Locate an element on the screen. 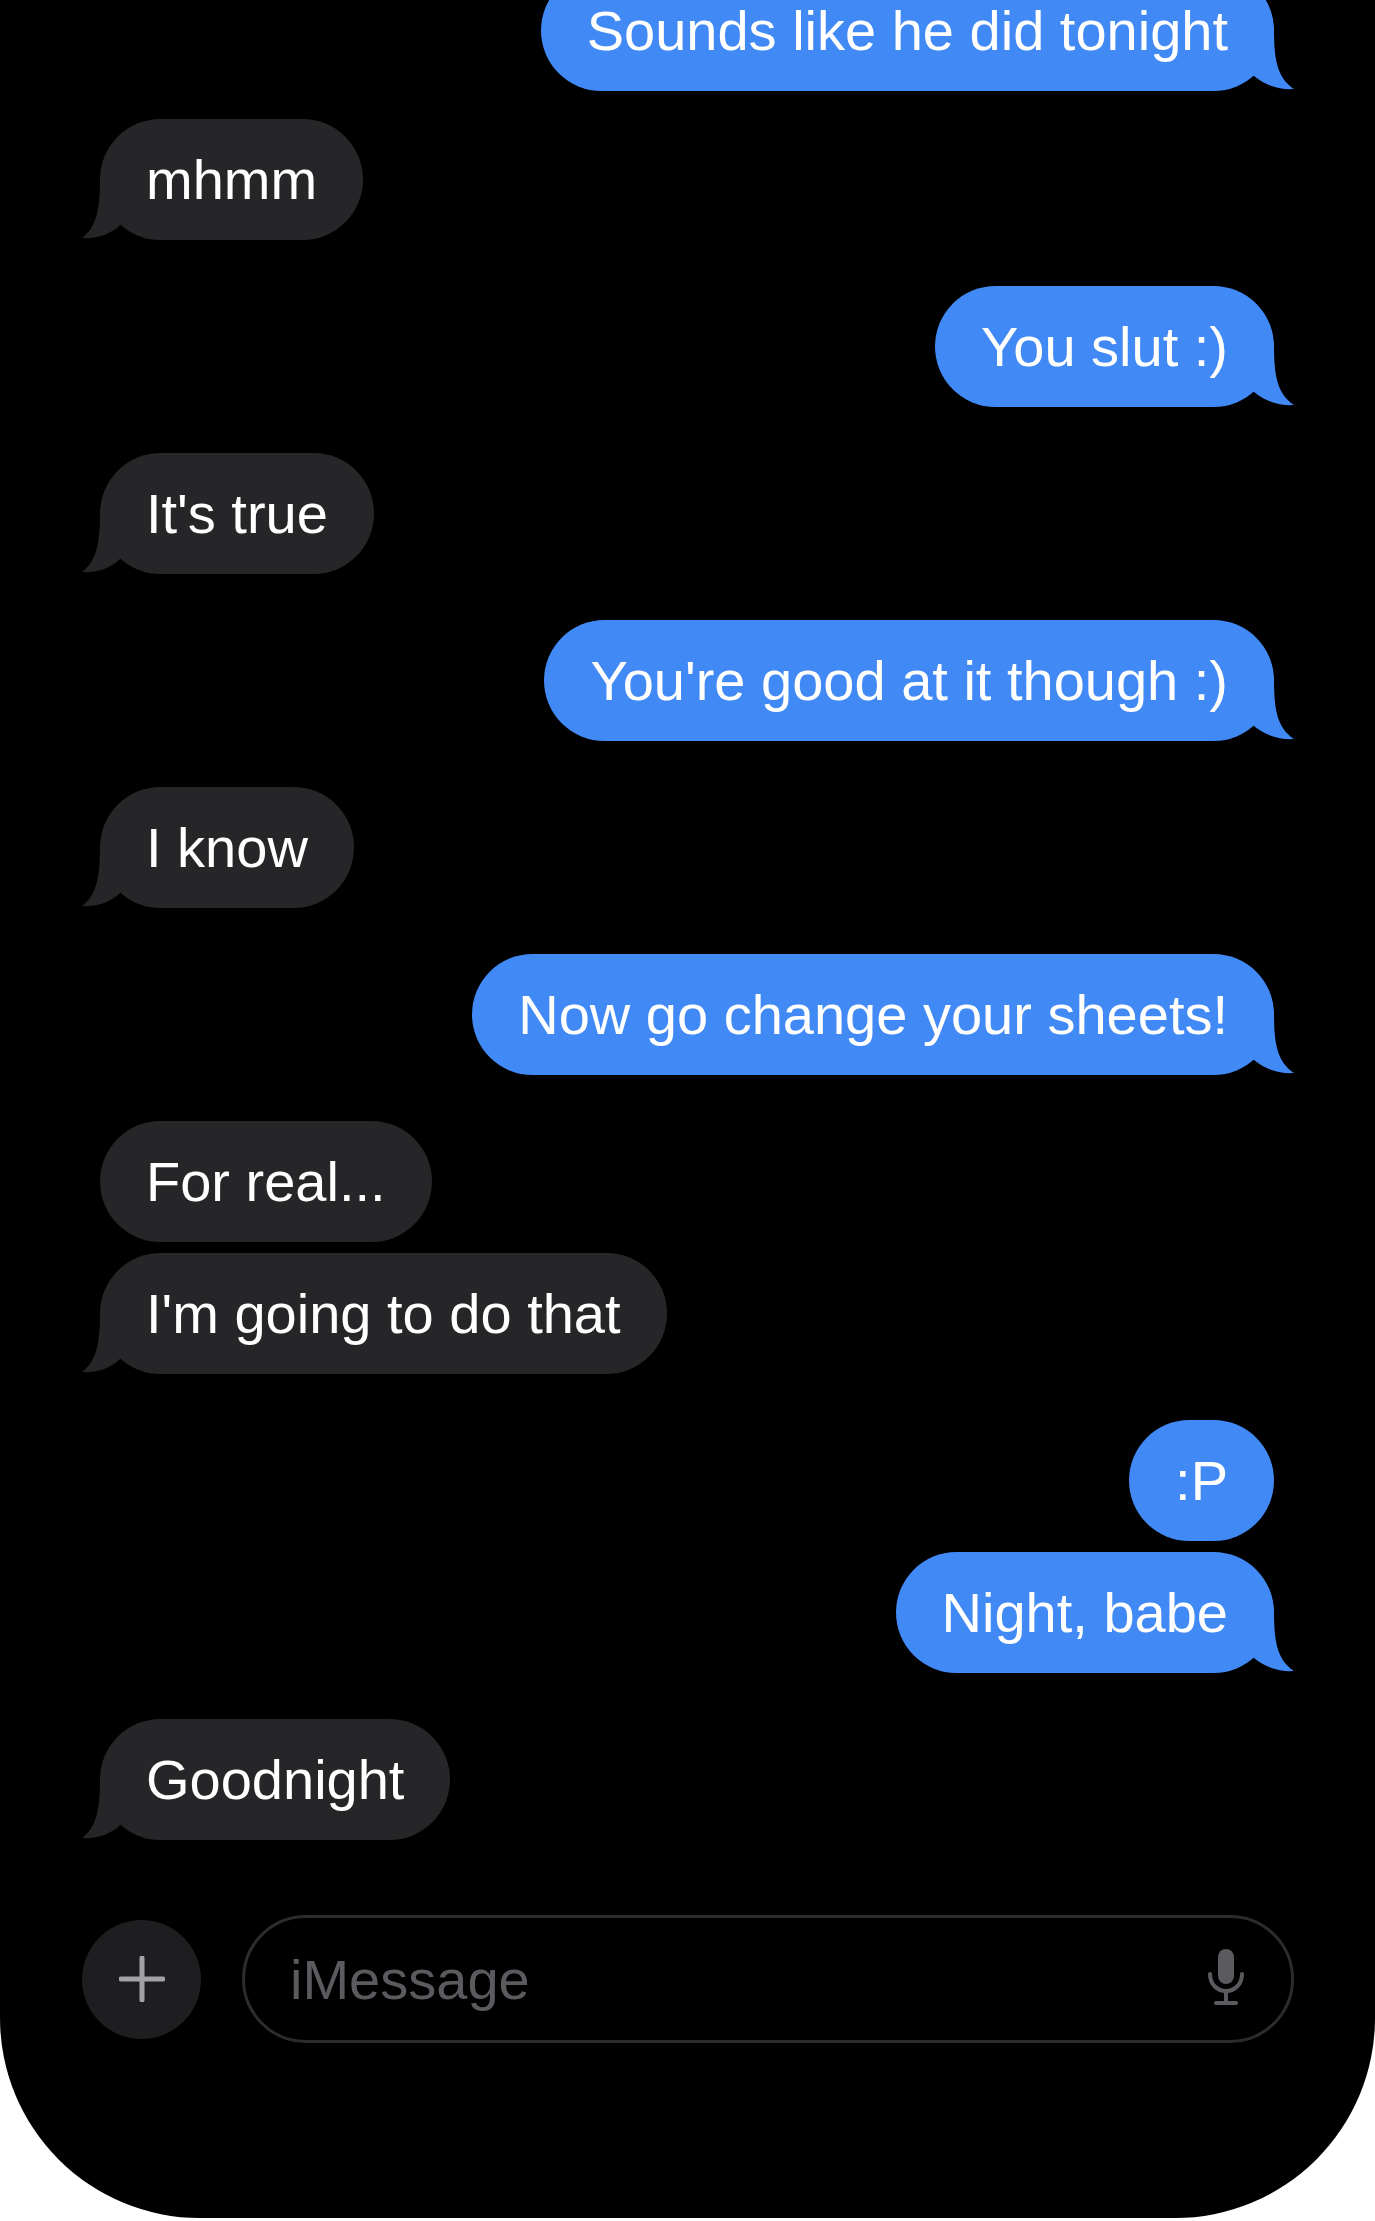  message-bubble: :P is located at coordinates (1201, 1480).